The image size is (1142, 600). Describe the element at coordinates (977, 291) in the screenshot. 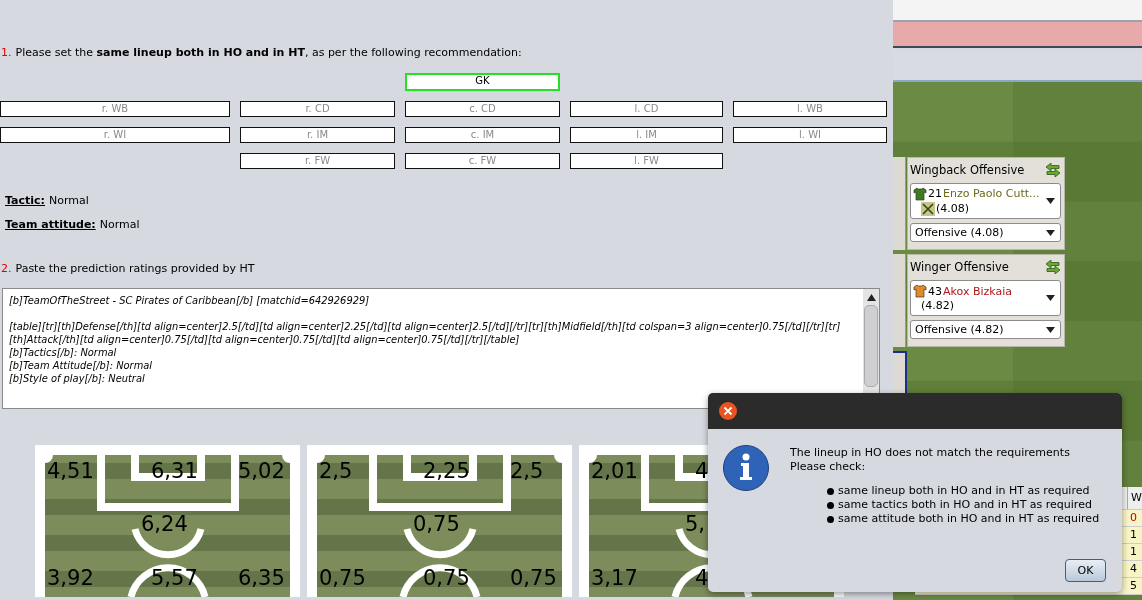

I see `player-name: Akox Bizkaia` at that location.